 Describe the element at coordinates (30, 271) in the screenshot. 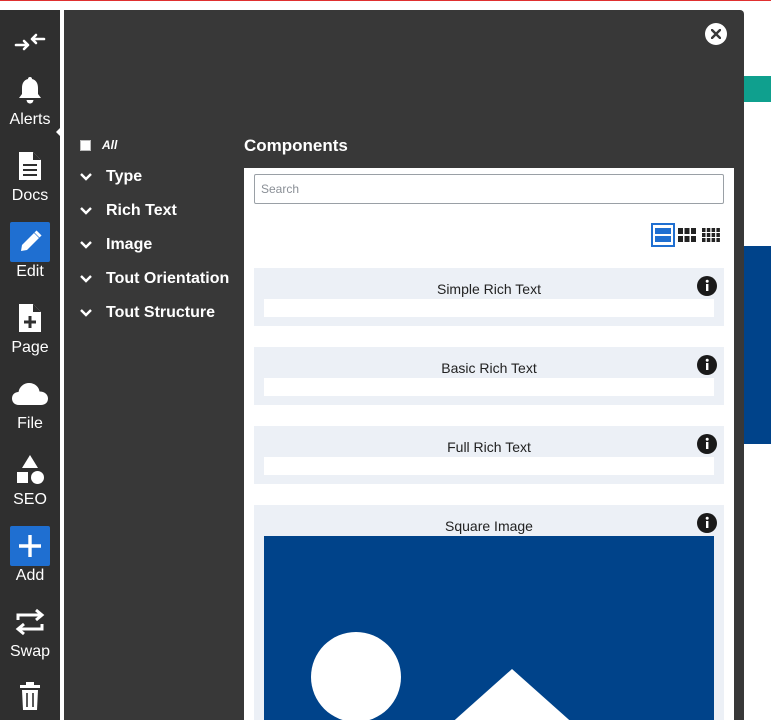

I see `sidebar-item-label: Edit` at that location.